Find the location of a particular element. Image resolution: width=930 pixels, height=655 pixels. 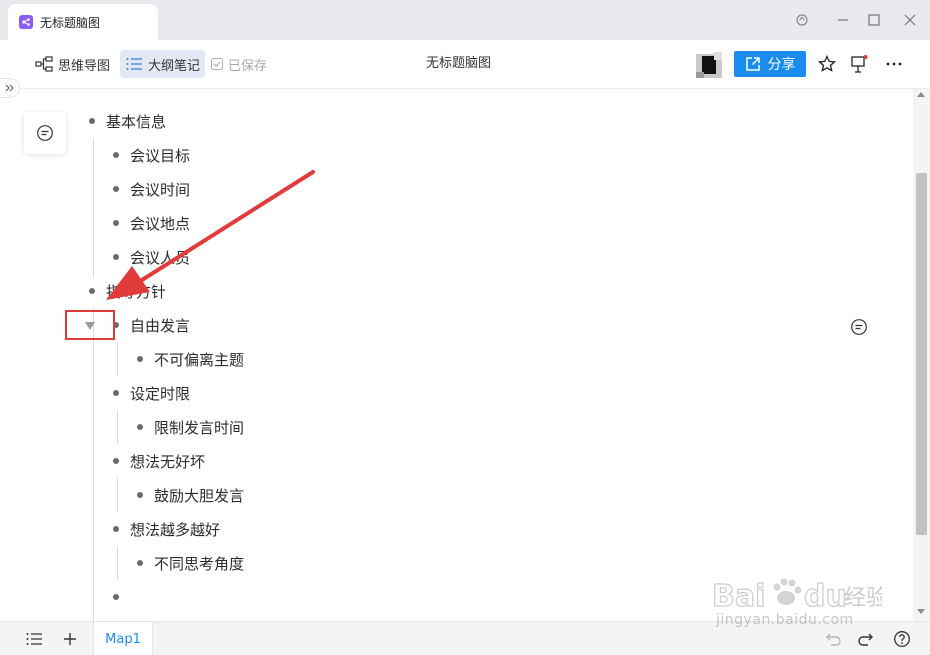

outline-node: 想法无好坏 is located at coordinates (159, 461).